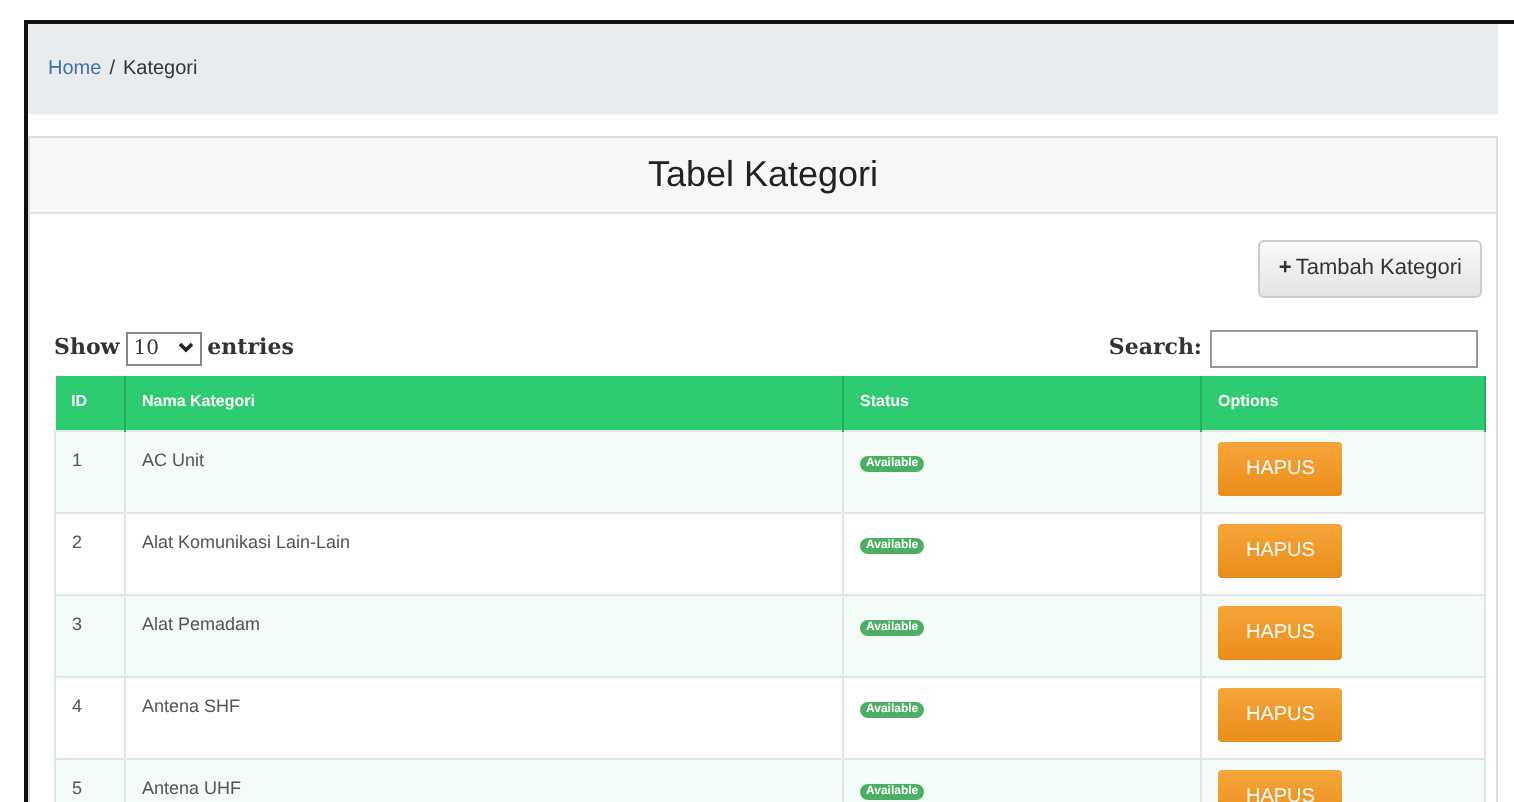  What do you see at coordinates (484, 403) in the screenshot?
I see `column-header: Nama Kategori` at bounding box center [484, 403].